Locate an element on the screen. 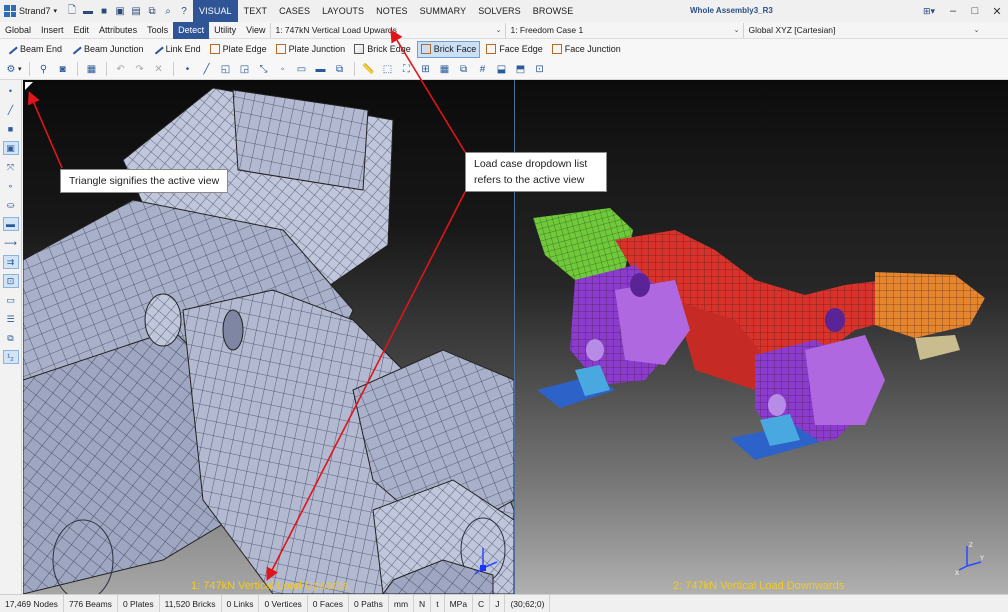 The image size is (1008, 612). split-view-icon: ⇉ is located at coordinates (10, 262).